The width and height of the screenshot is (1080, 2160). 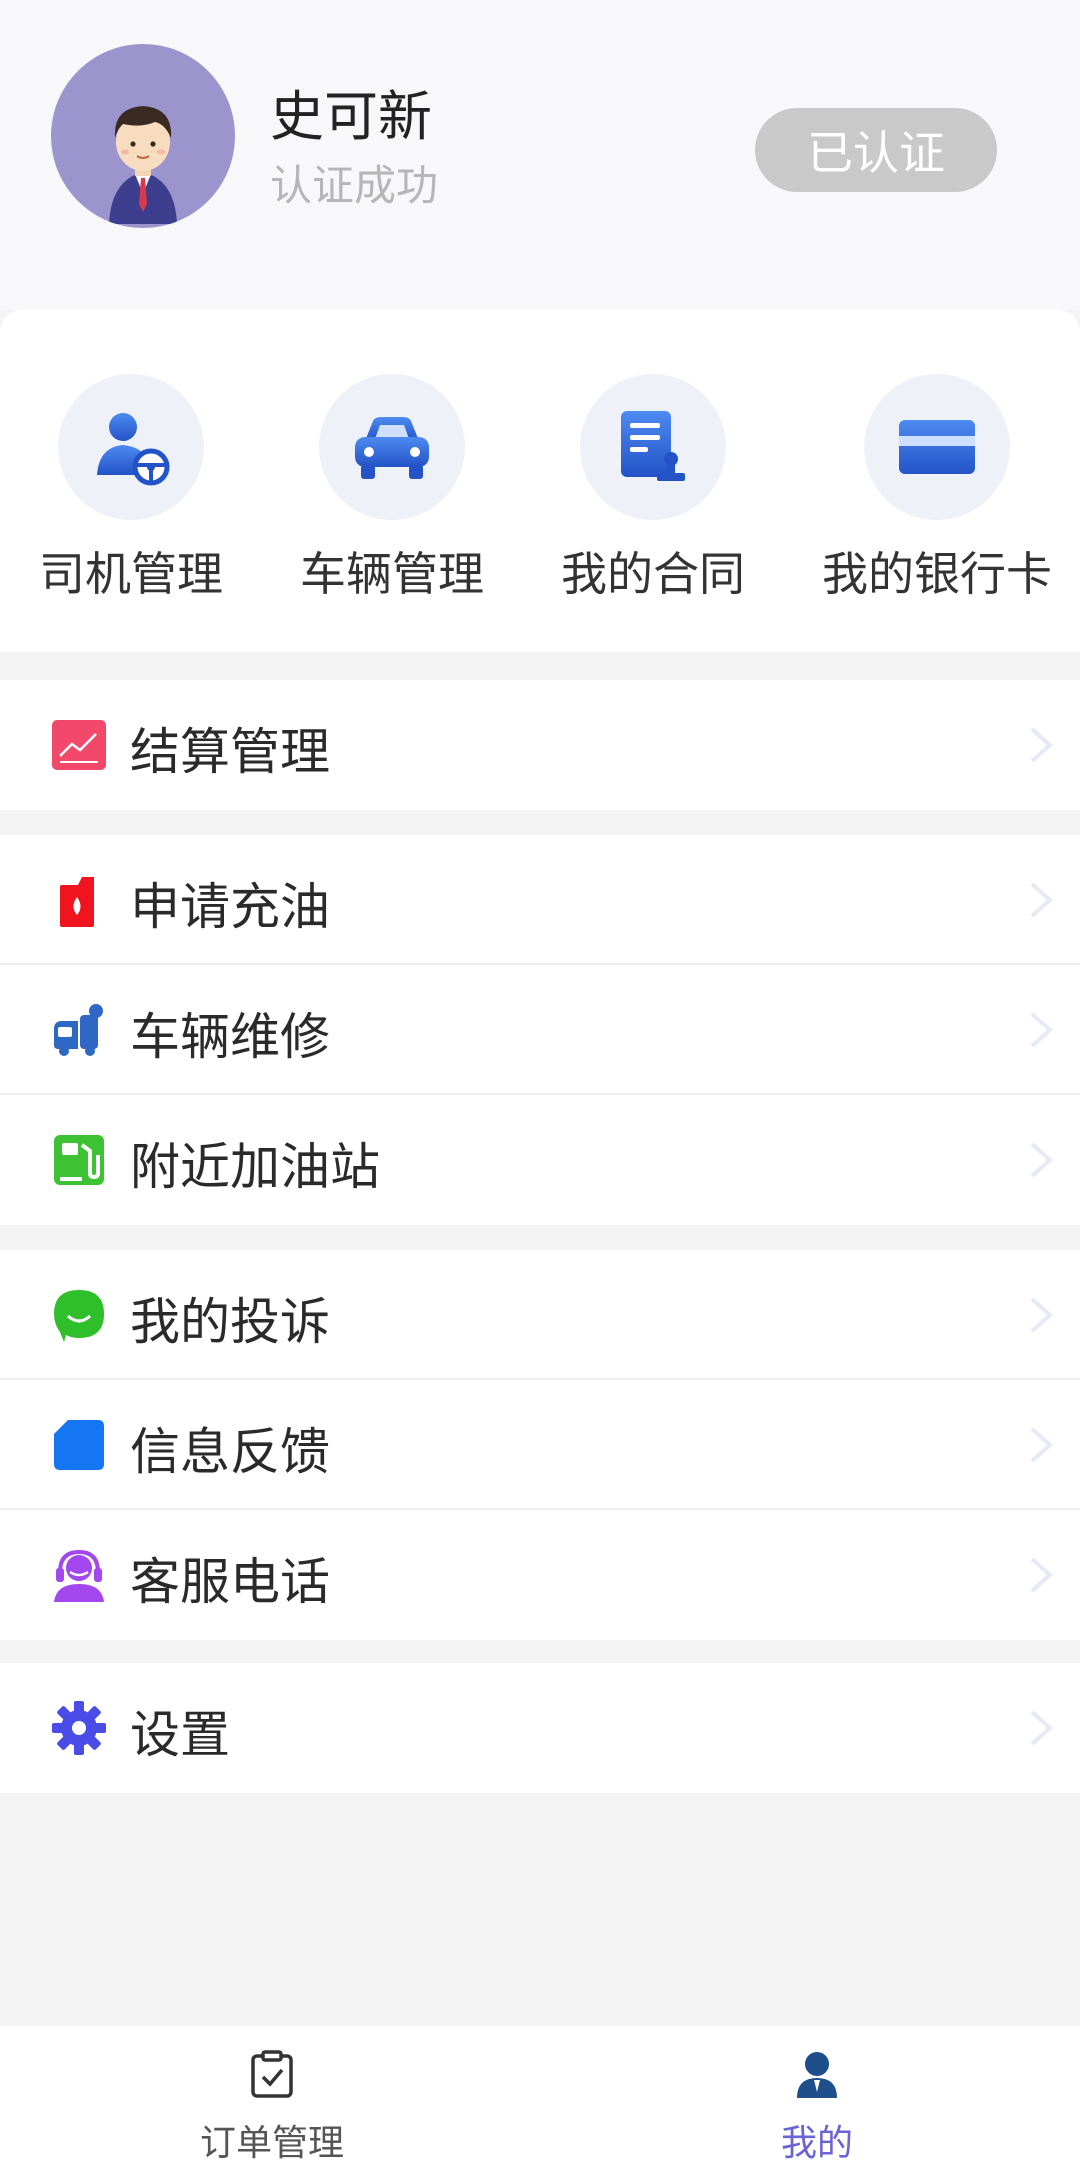 What do you see at coordinates (79, 1728) in the screenshot?
I see `gear-icon` at bounding box center [79, 1728].